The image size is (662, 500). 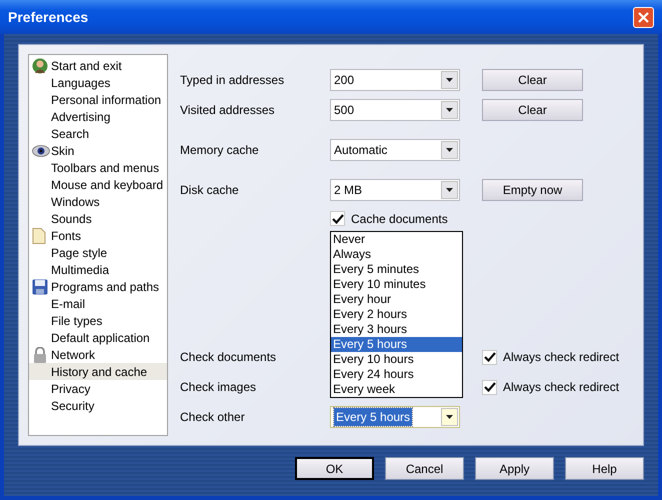 I want to click on dropdown-option: Every week, so click(x=396, y=389).